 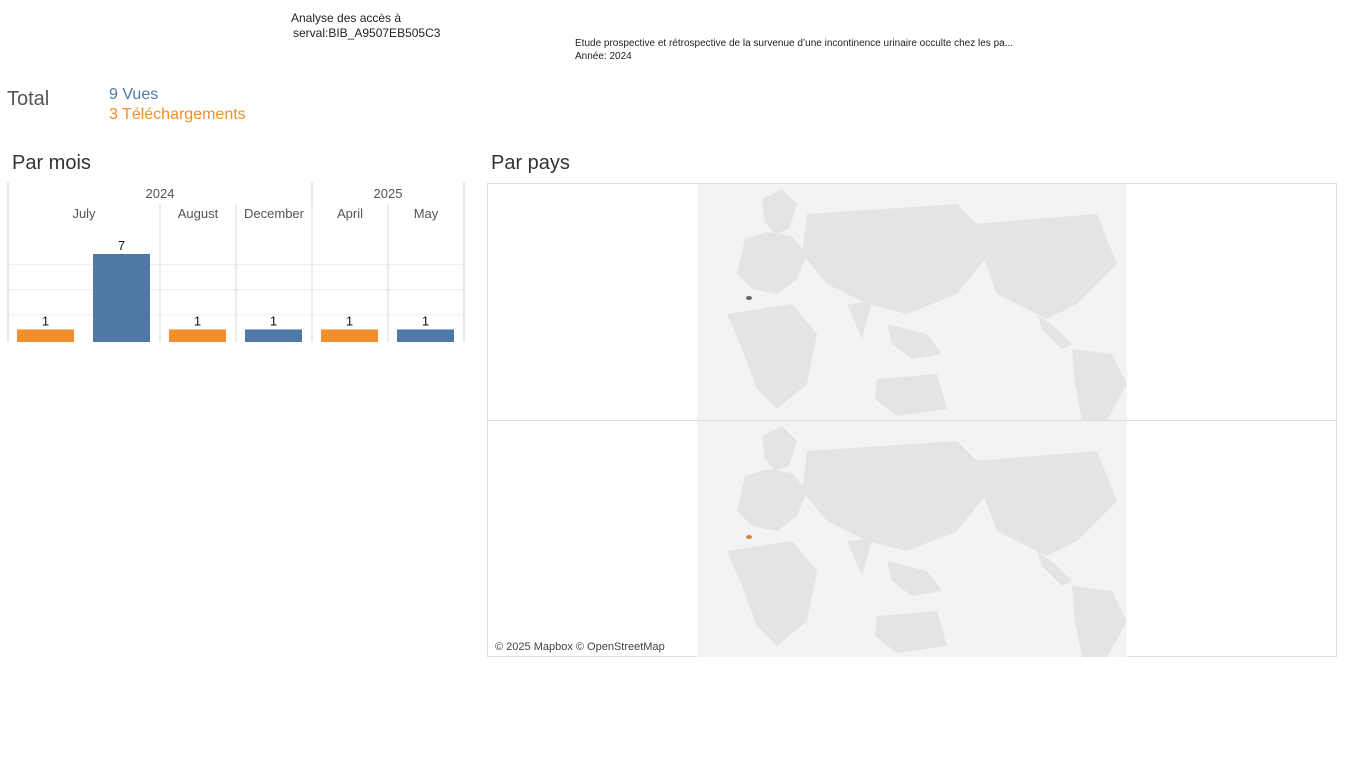 I want to click on map-credit: © 2025 Mapbox © OpenStreetMap, so click(x=580, y=647).